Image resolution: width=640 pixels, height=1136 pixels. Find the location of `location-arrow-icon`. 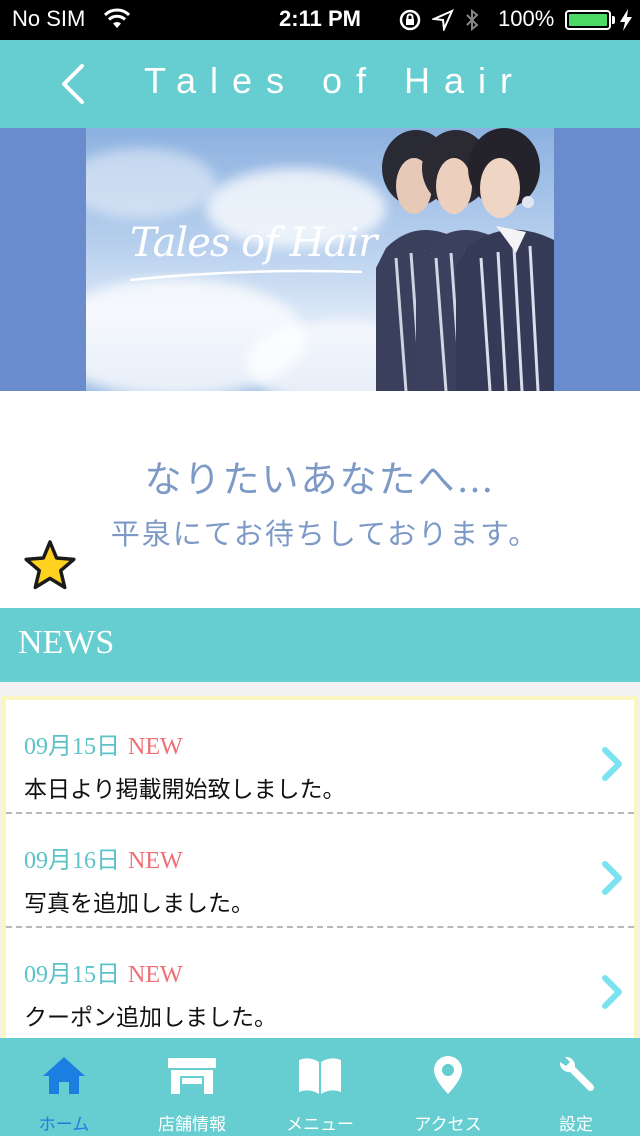

location-arrow-icon is located at coordinates (442, 22).